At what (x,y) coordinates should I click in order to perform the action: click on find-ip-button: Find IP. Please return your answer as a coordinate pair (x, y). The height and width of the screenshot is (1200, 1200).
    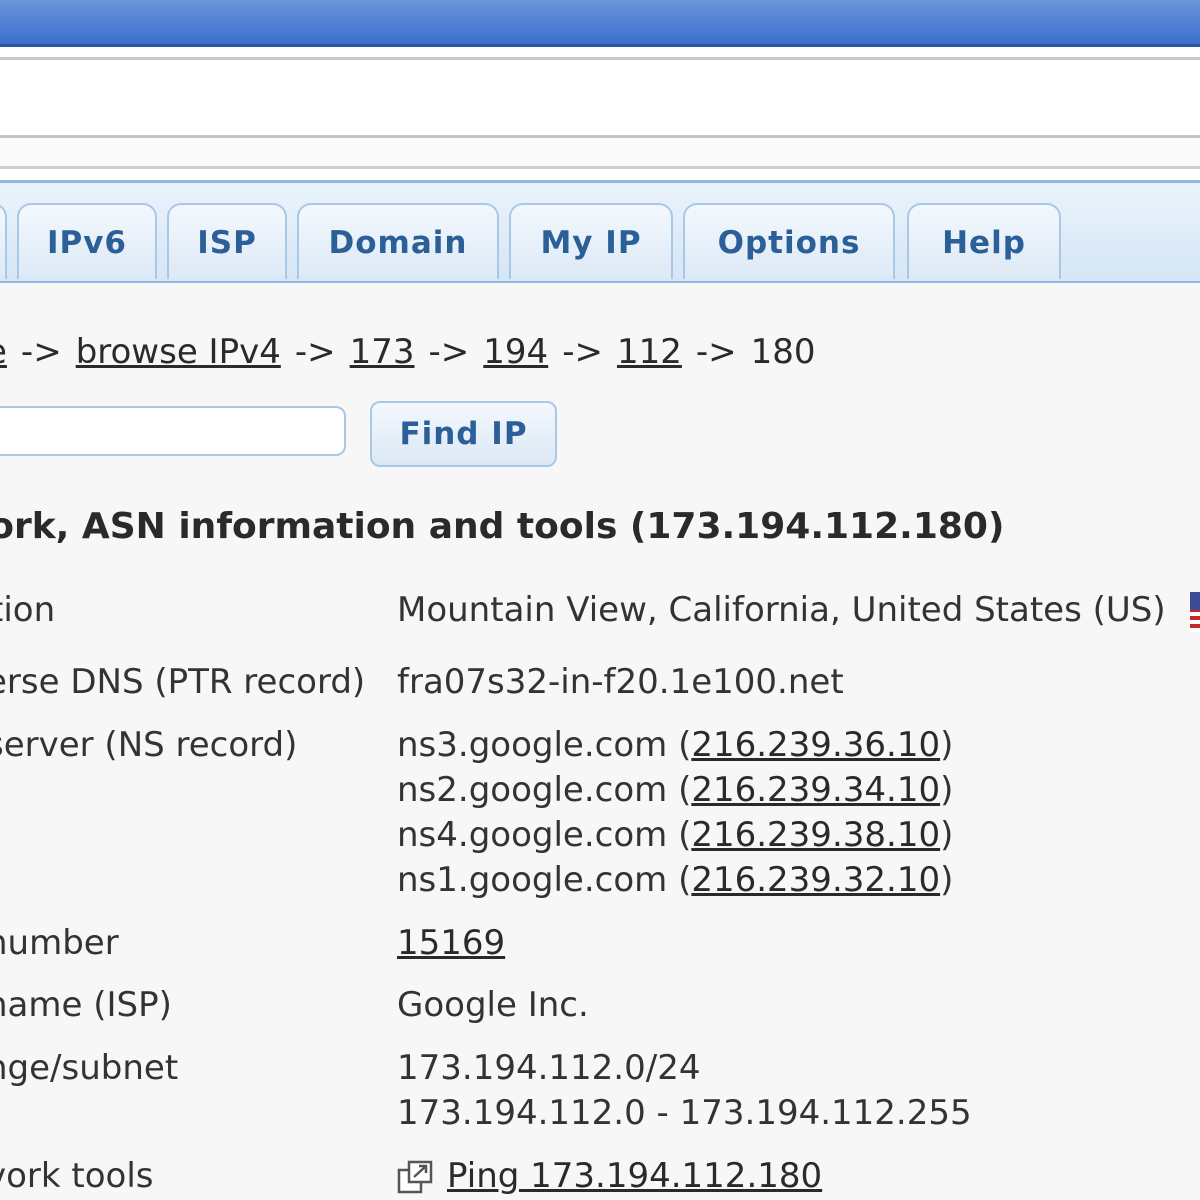
    Looking at the image, I should click on (463, 434).